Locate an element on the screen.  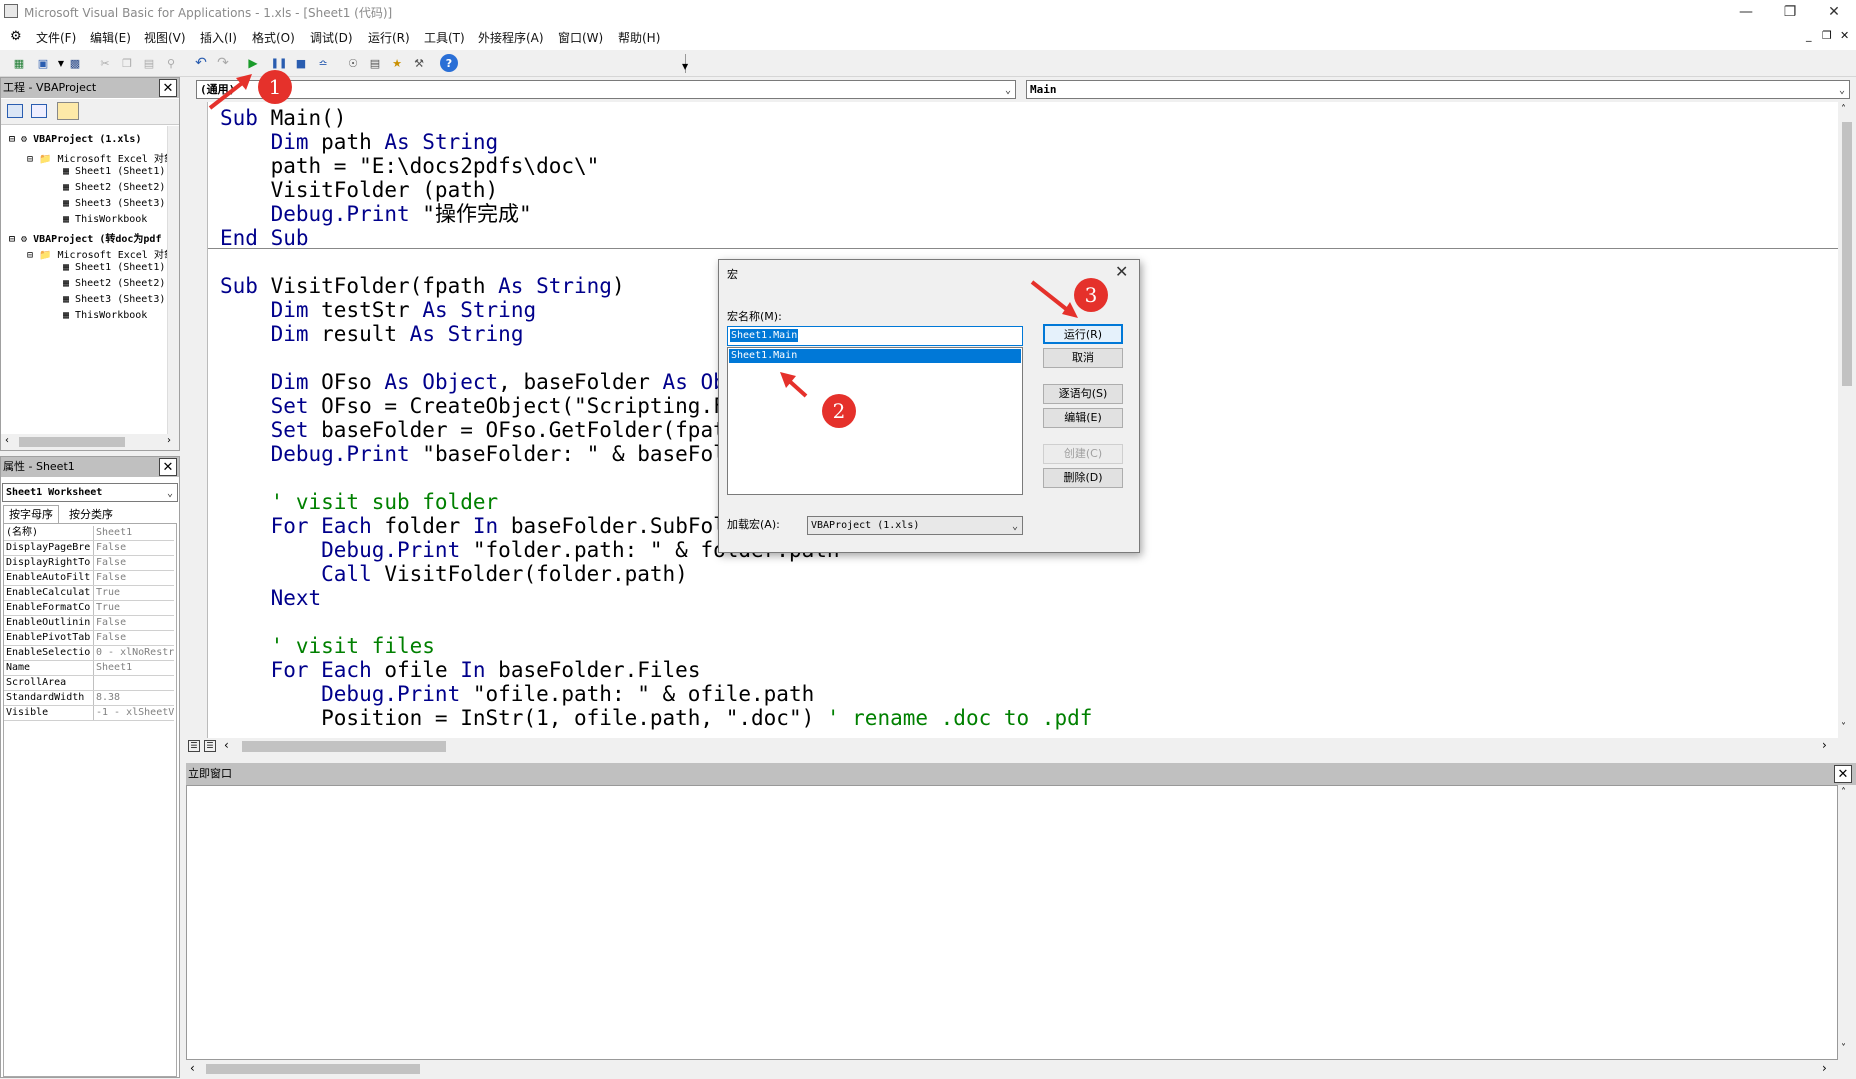
annotation-badge-2: 2 is located at coordinates (839, 411).